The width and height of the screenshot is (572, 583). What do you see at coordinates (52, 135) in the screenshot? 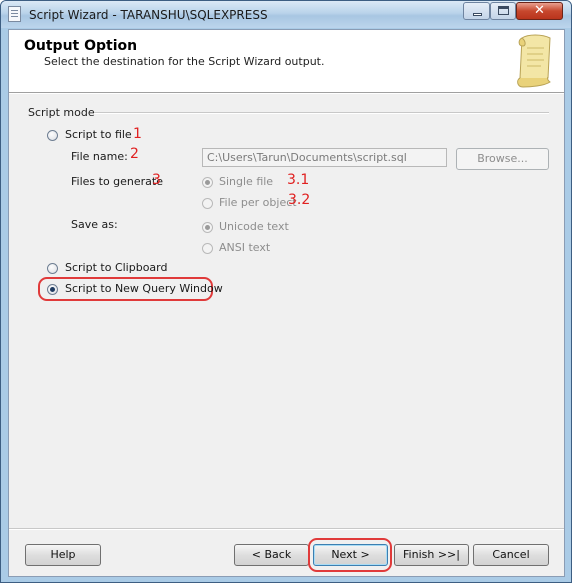
I see `script-to-file-radio` at bounding box center [52, 135].